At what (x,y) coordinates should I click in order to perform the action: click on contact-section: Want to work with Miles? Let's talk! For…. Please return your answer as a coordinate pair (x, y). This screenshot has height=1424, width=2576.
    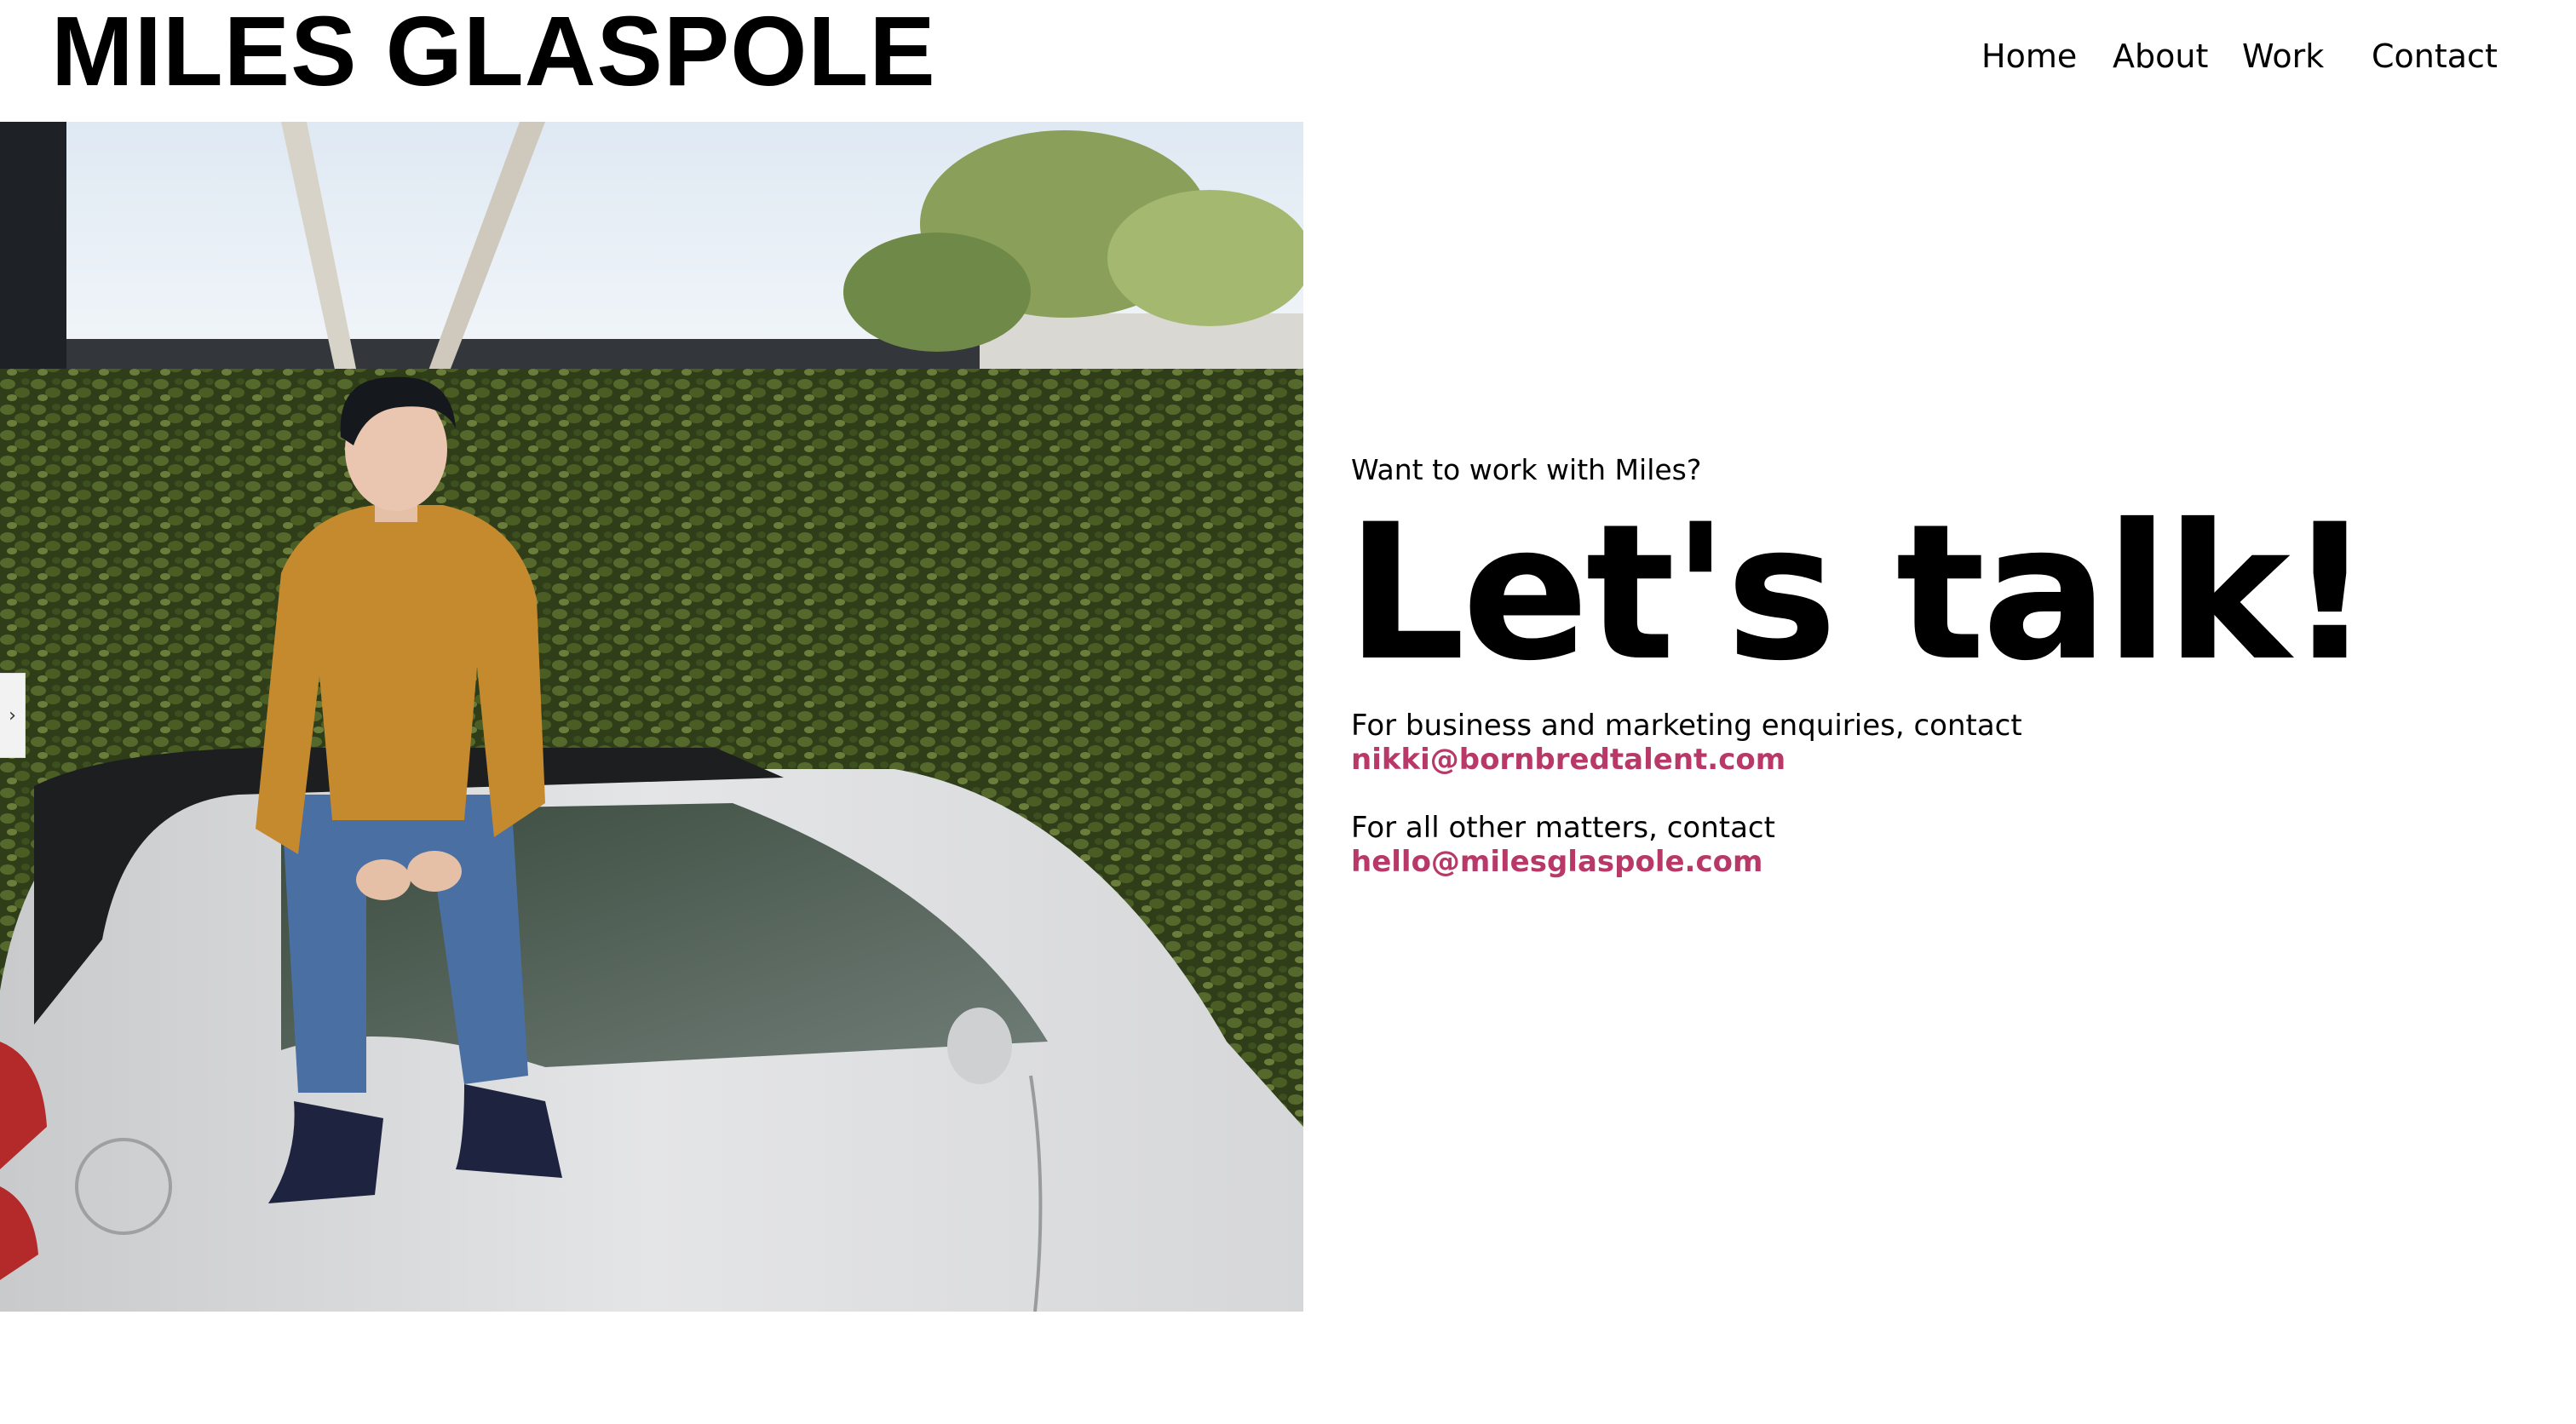
    Looking at the image, I should click on (1902, 665).